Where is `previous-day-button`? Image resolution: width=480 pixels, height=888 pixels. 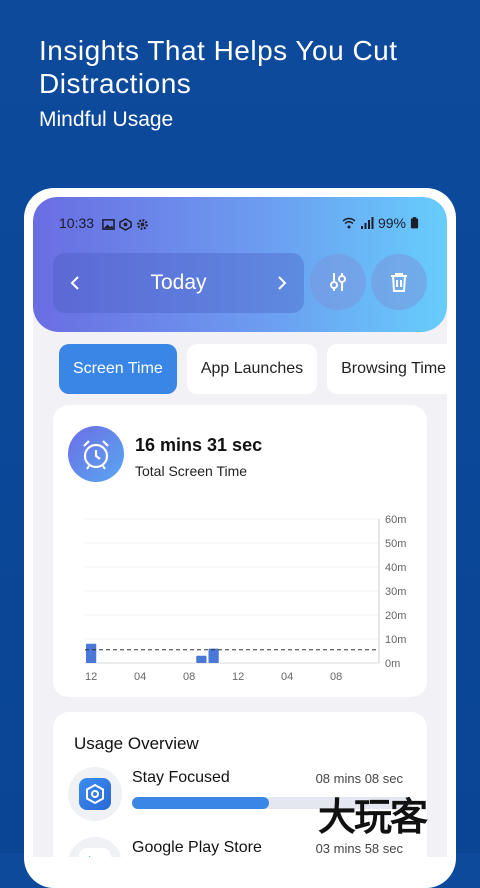
previous-day-button is located at coordinates (75, 283).